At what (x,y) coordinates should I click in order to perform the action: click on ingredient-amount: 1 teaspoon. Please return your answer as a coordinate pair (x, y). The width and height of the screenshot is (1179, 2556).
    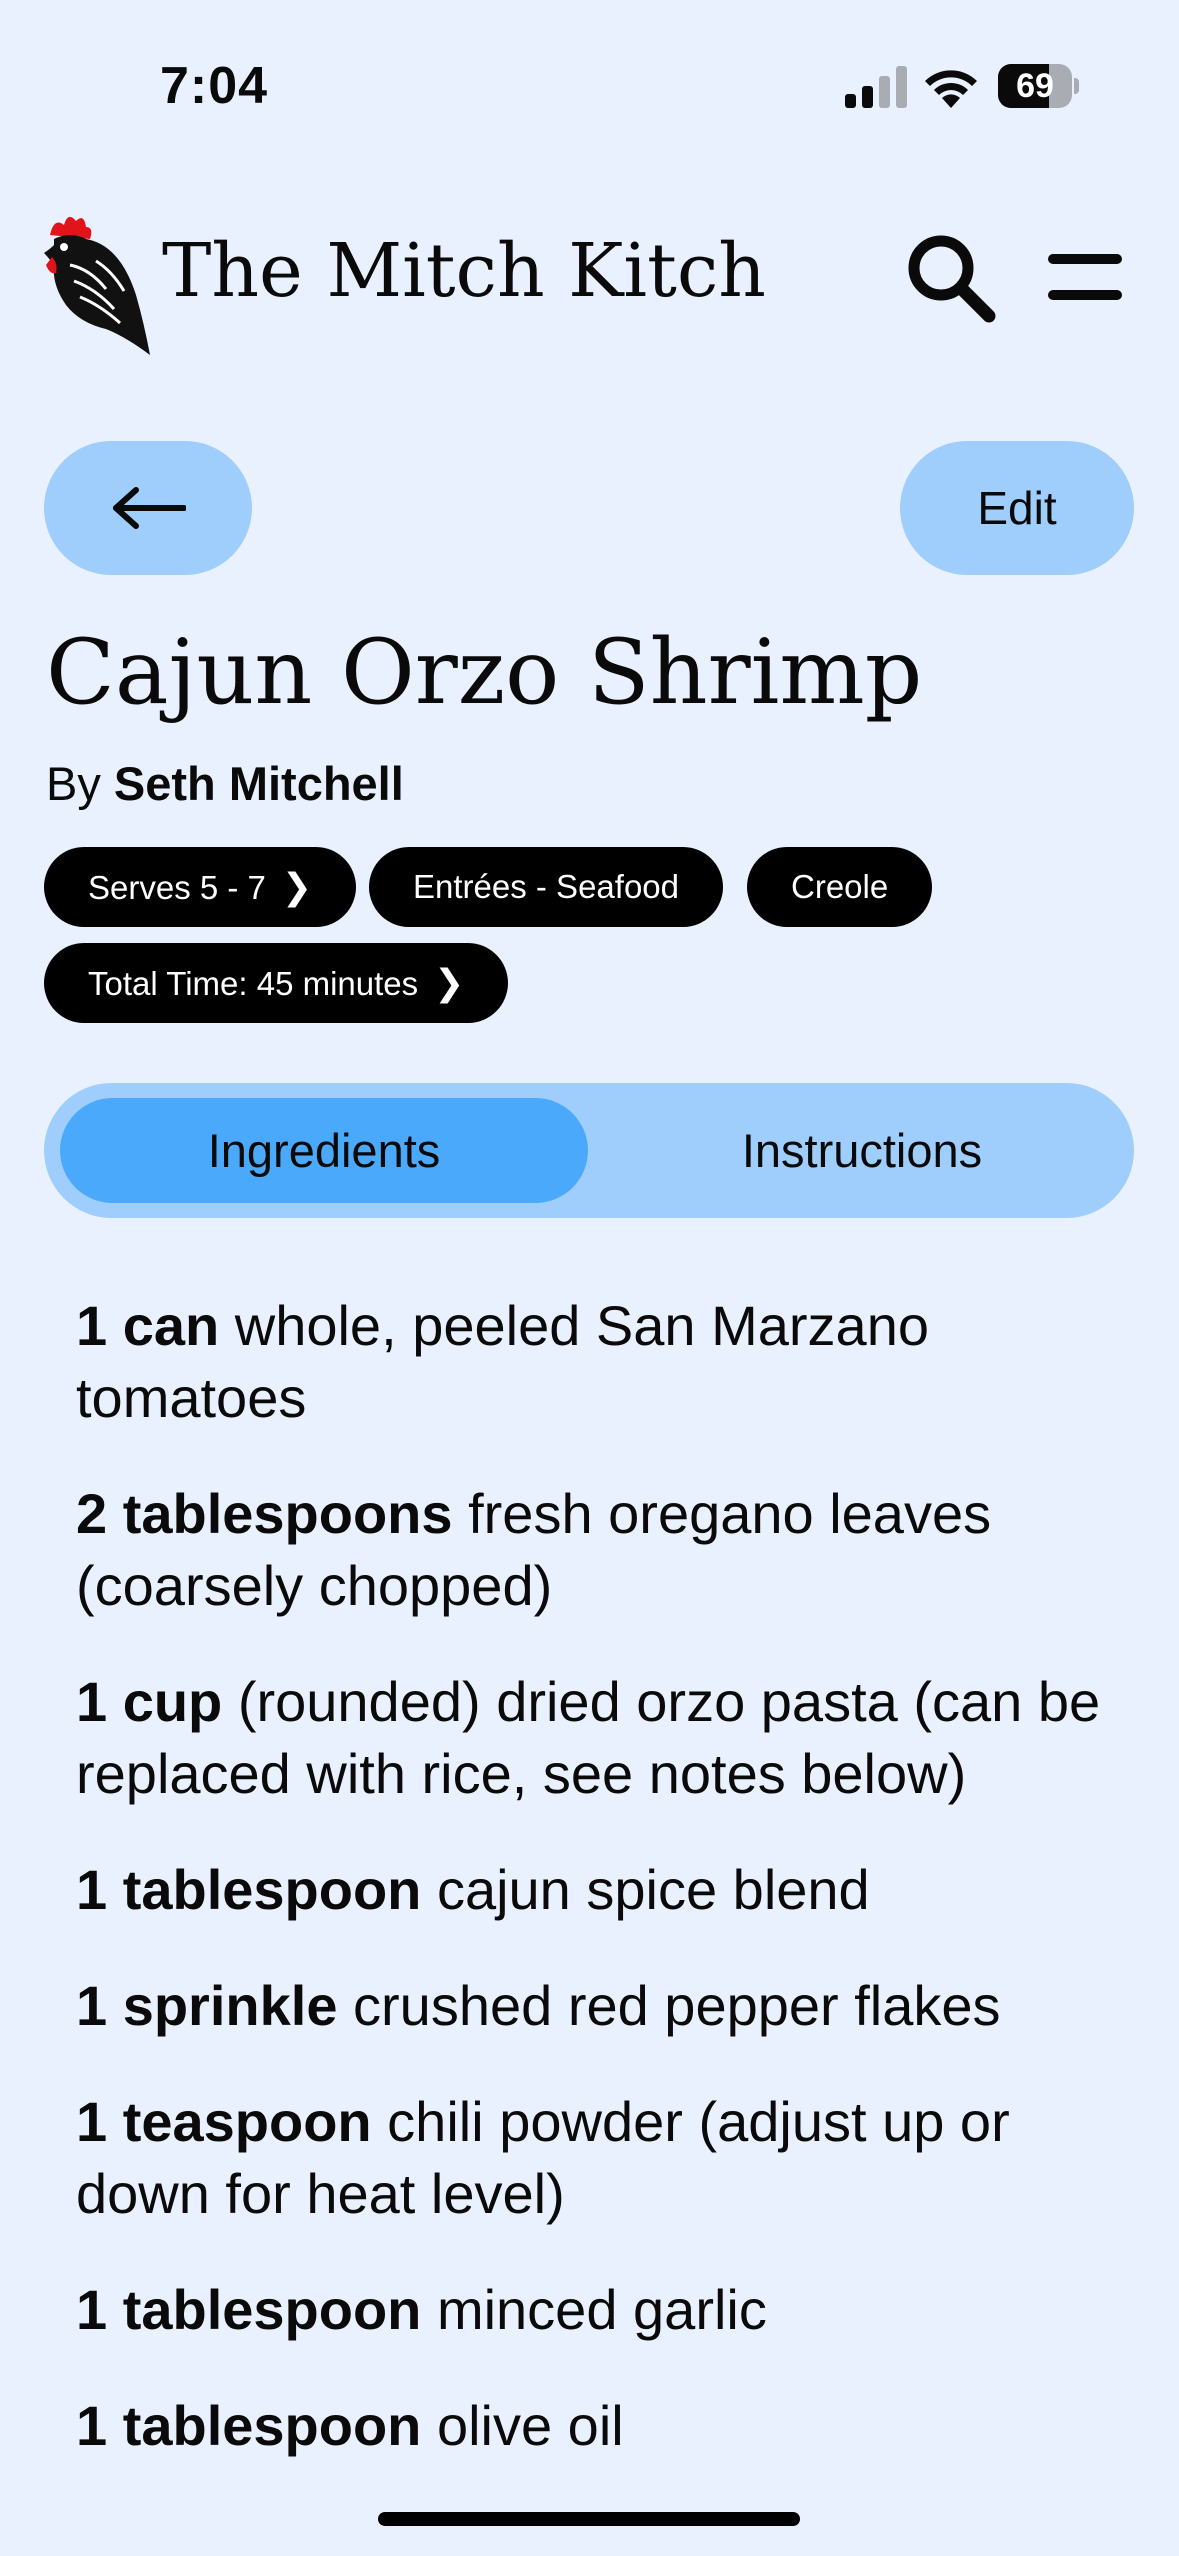
    Looking at the image, I should click on (224, 2121).